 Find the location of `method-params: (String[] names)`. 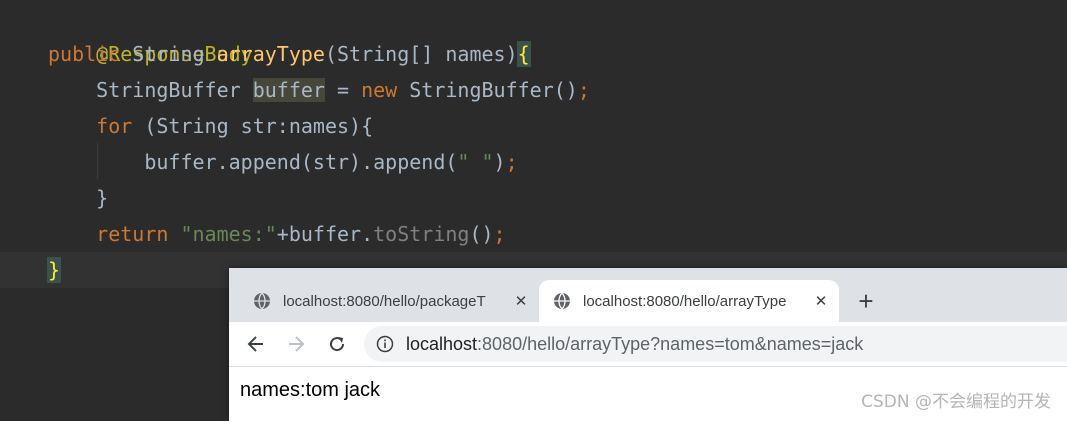

method-params: (String[] names) is located at coordinates (421, 54).